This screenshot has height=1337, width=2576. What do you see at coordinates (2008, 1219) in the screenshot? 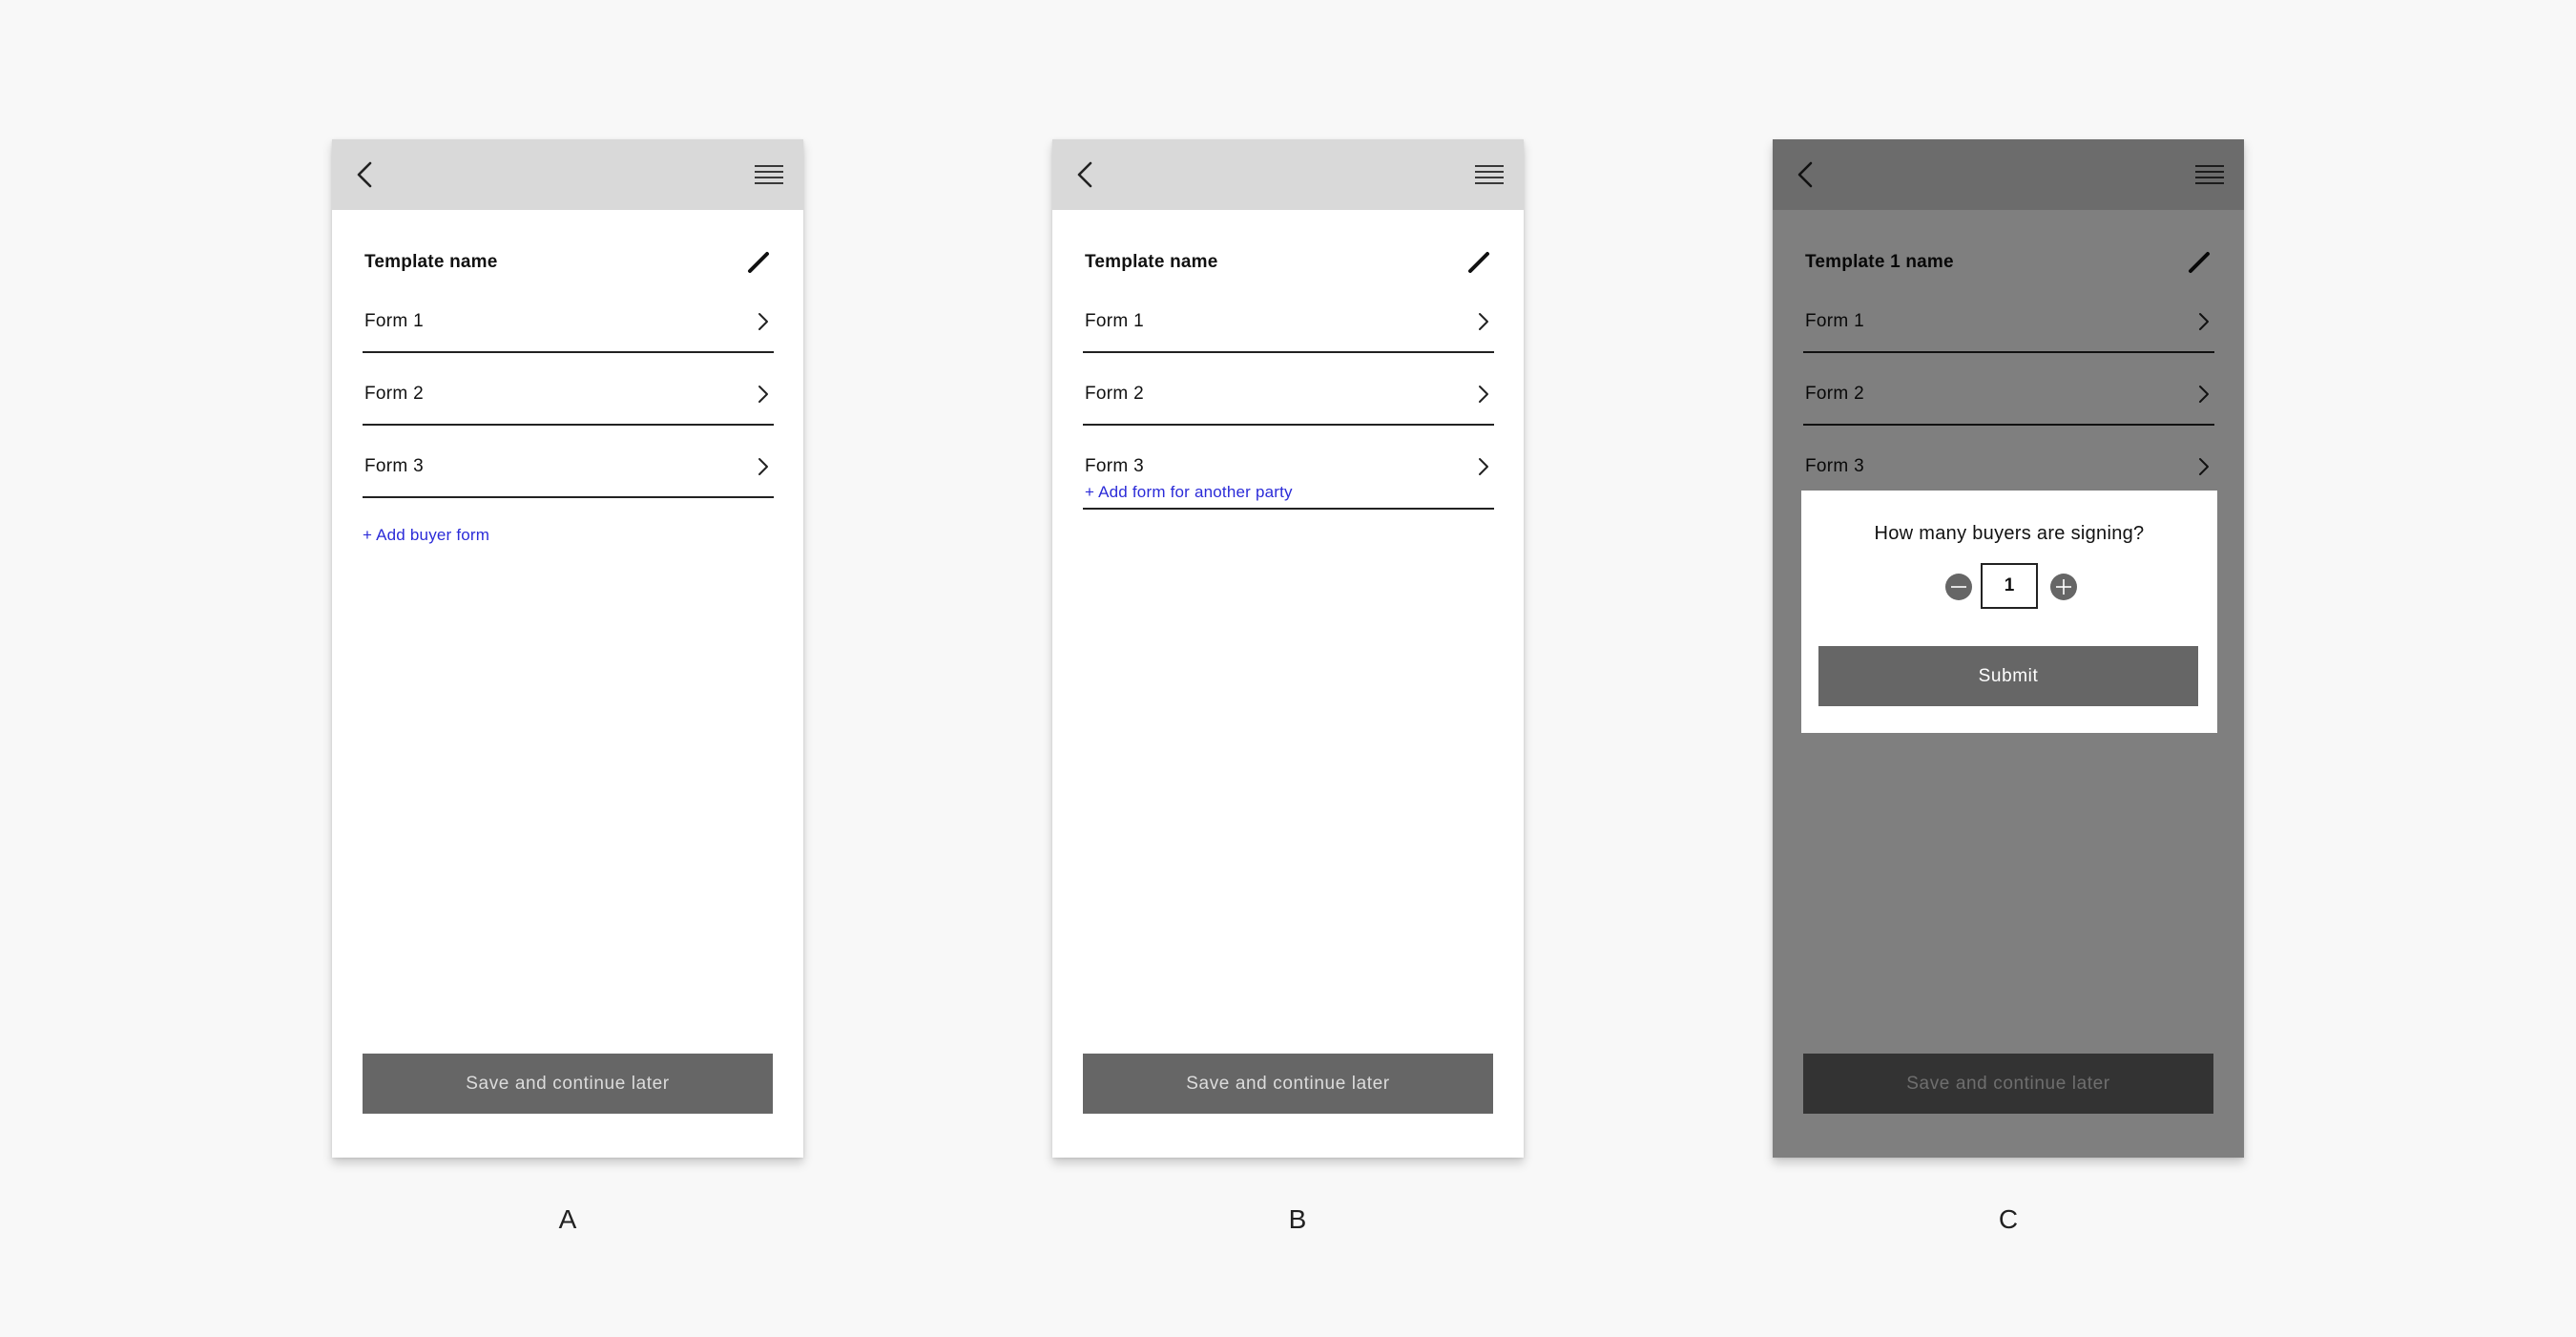
I see `caption-c: C` at bounding box center [2008, 1219].